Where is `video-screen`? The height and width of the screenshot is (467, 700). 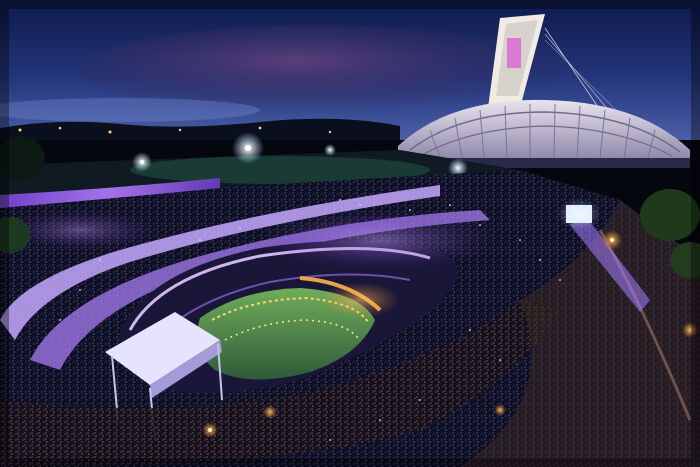 video-screen is located at coordinates (579, 214).